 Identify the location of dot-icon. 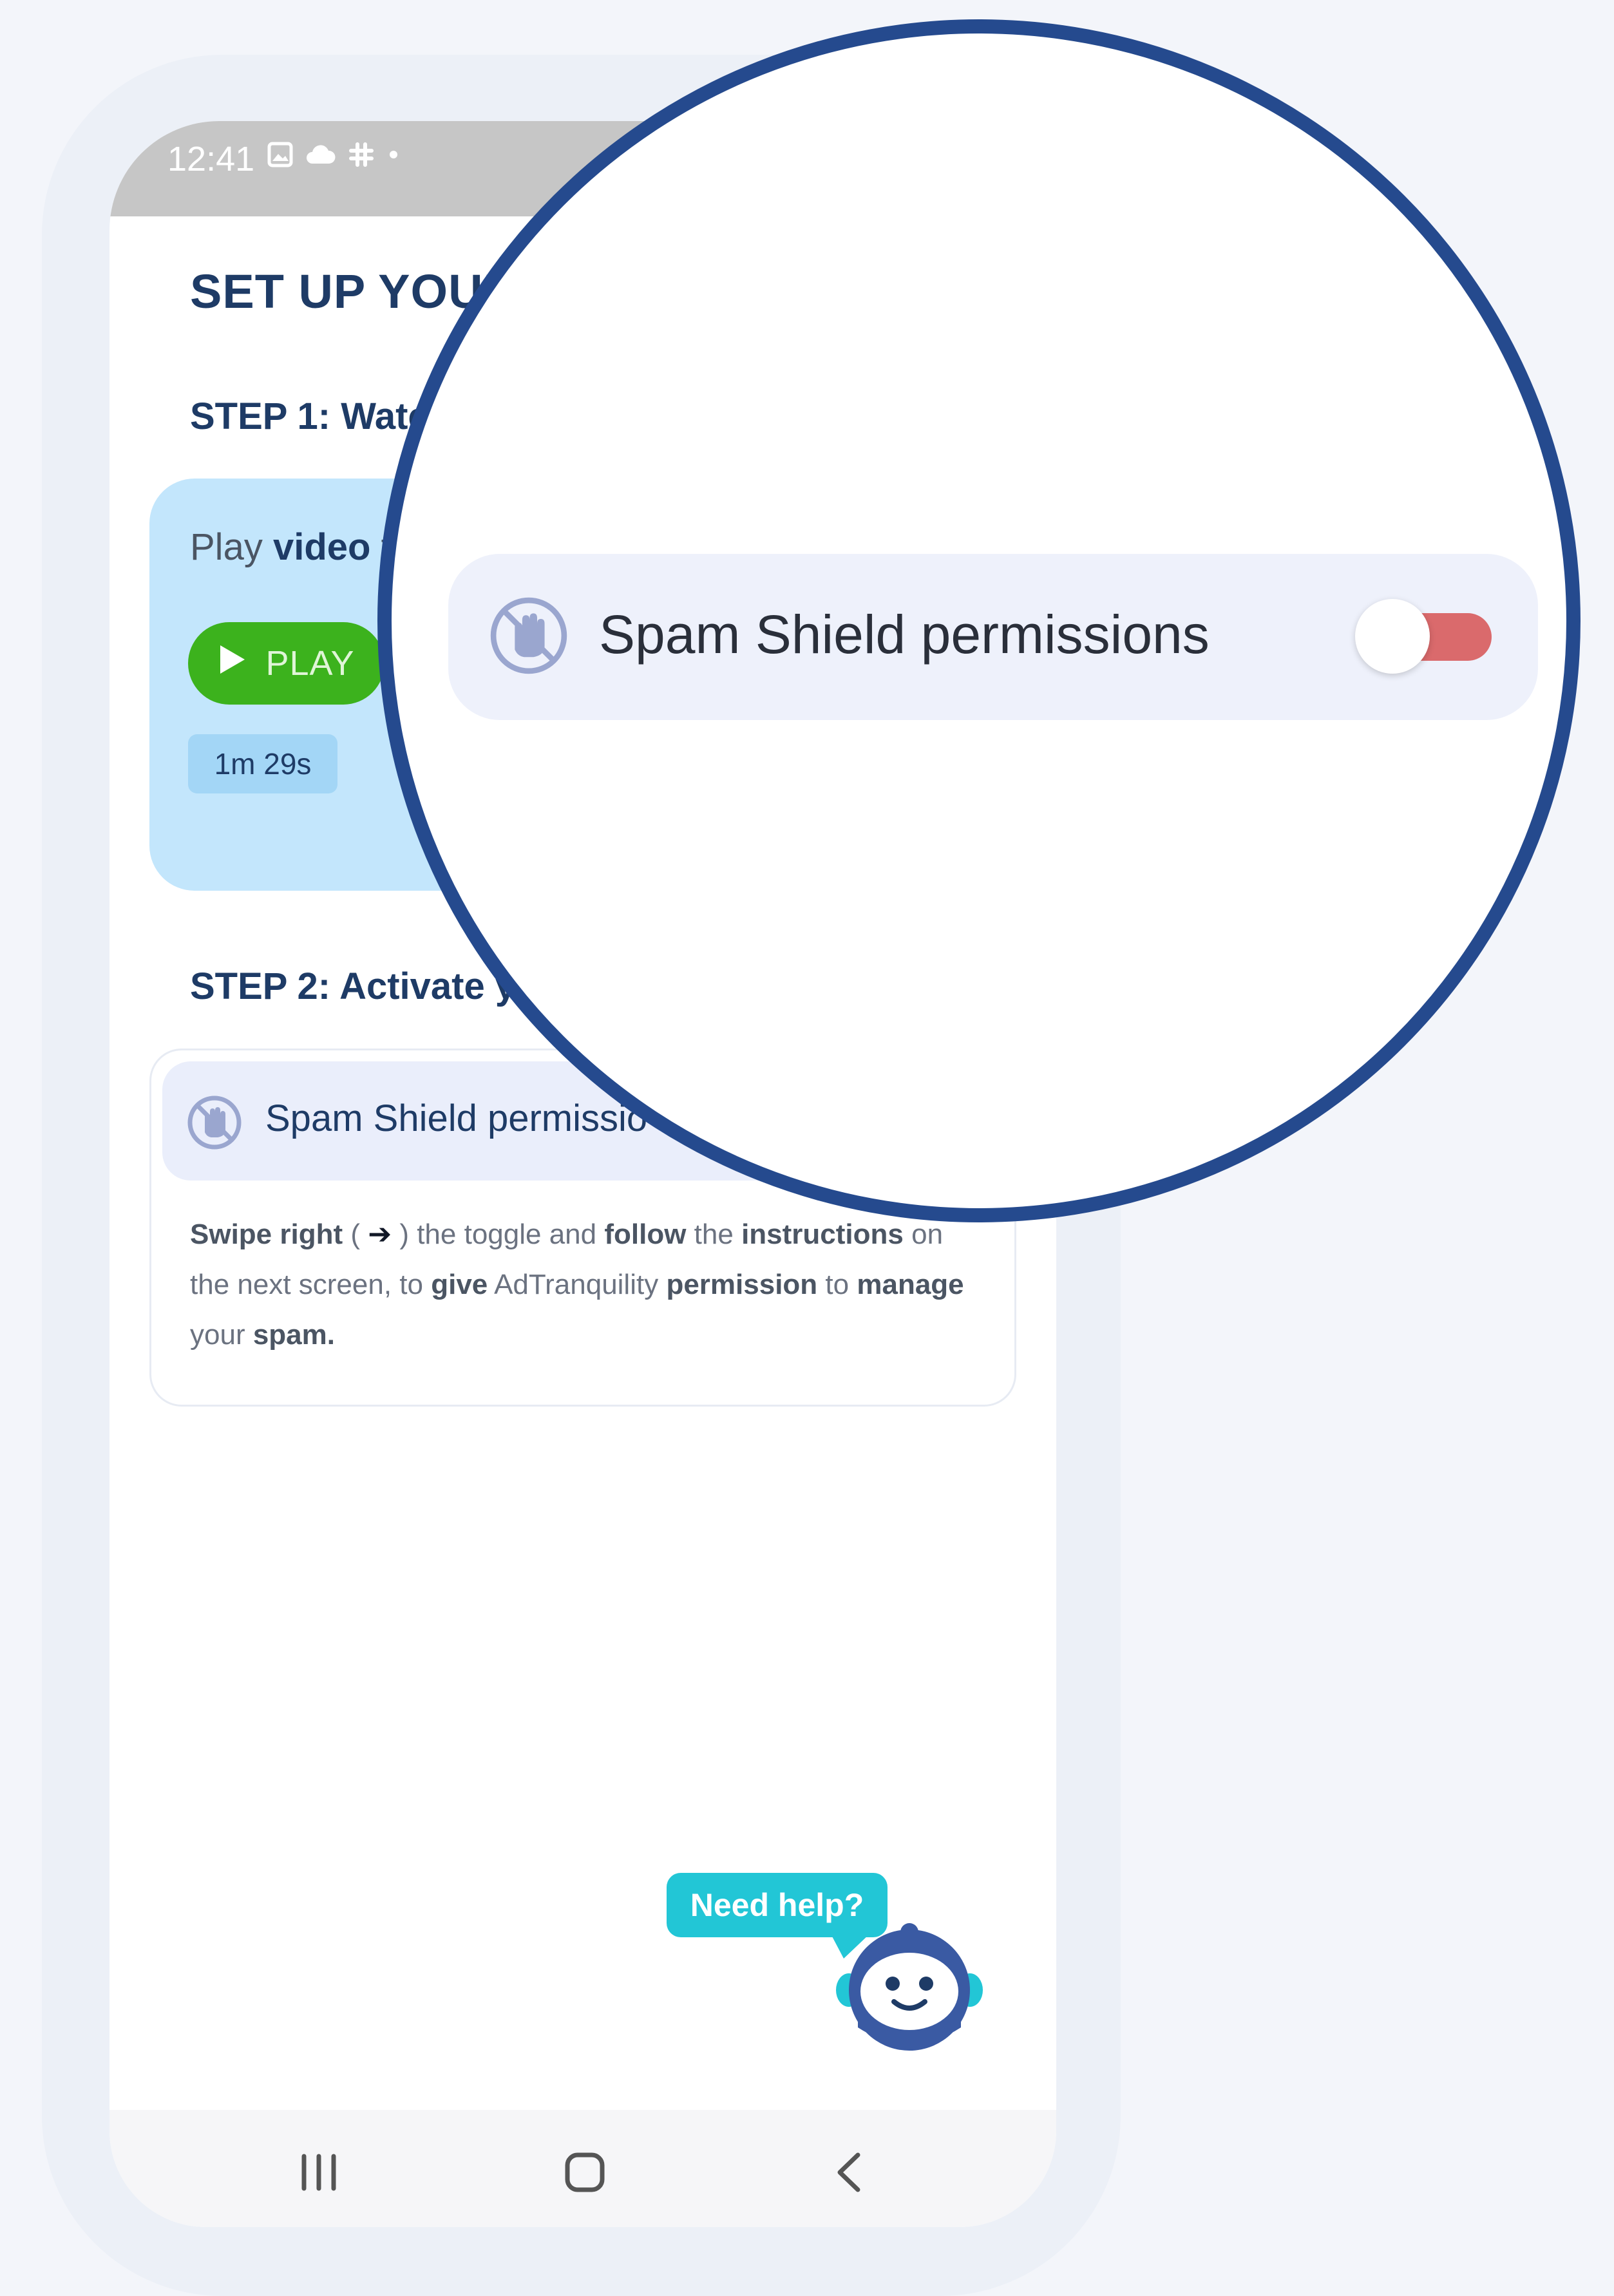
(393, 154).